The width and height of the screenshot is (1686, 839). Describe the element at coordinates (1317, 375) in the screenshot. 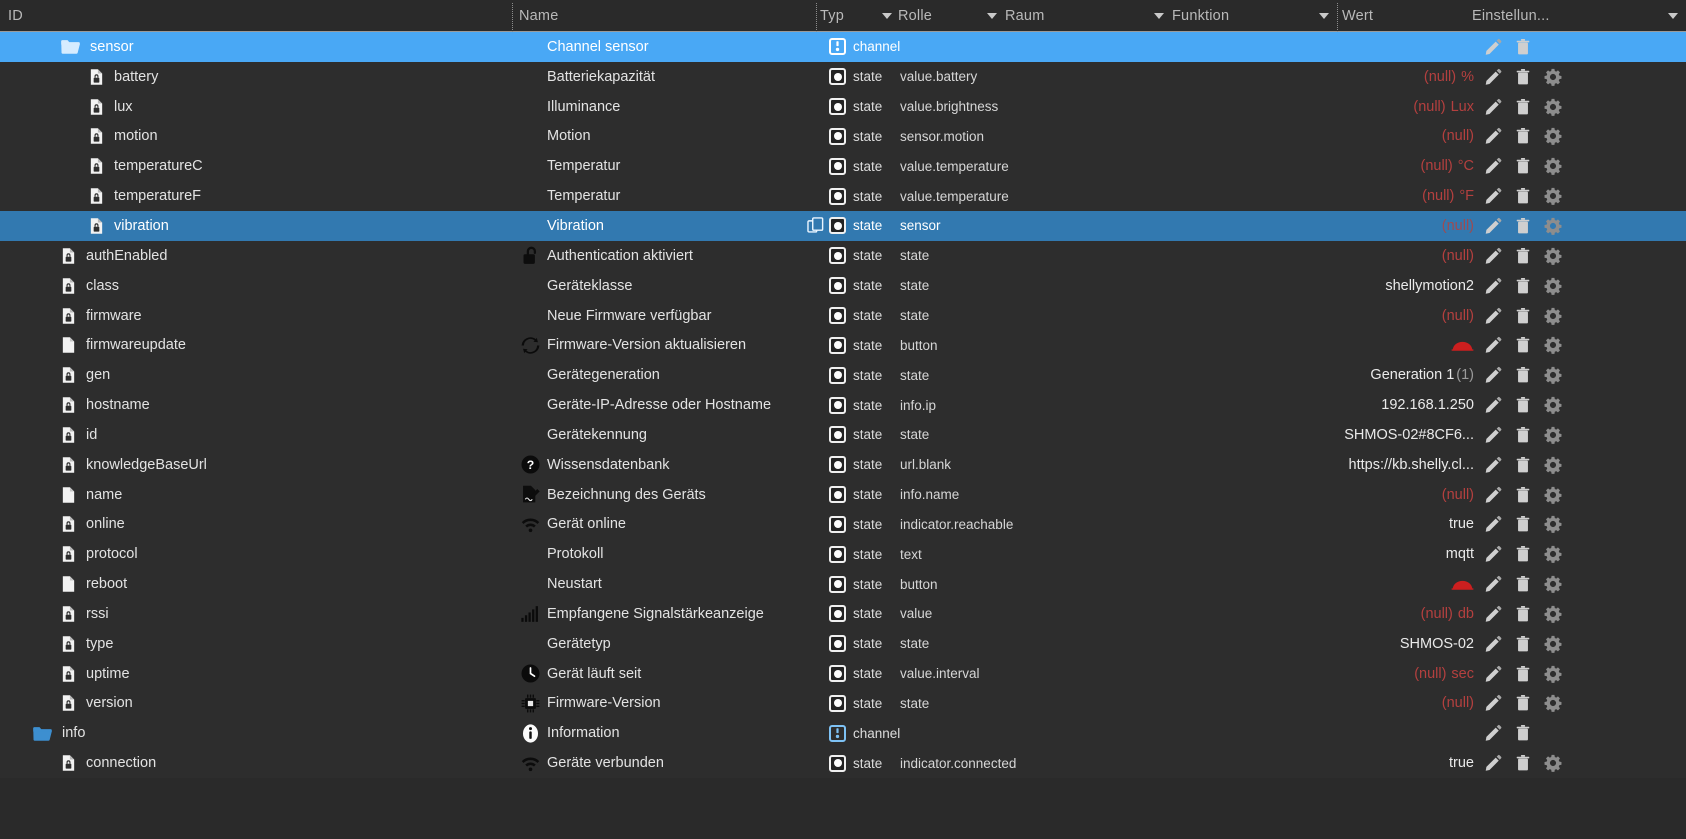

I see `cell-value: Generation 1 (1)` at that location.